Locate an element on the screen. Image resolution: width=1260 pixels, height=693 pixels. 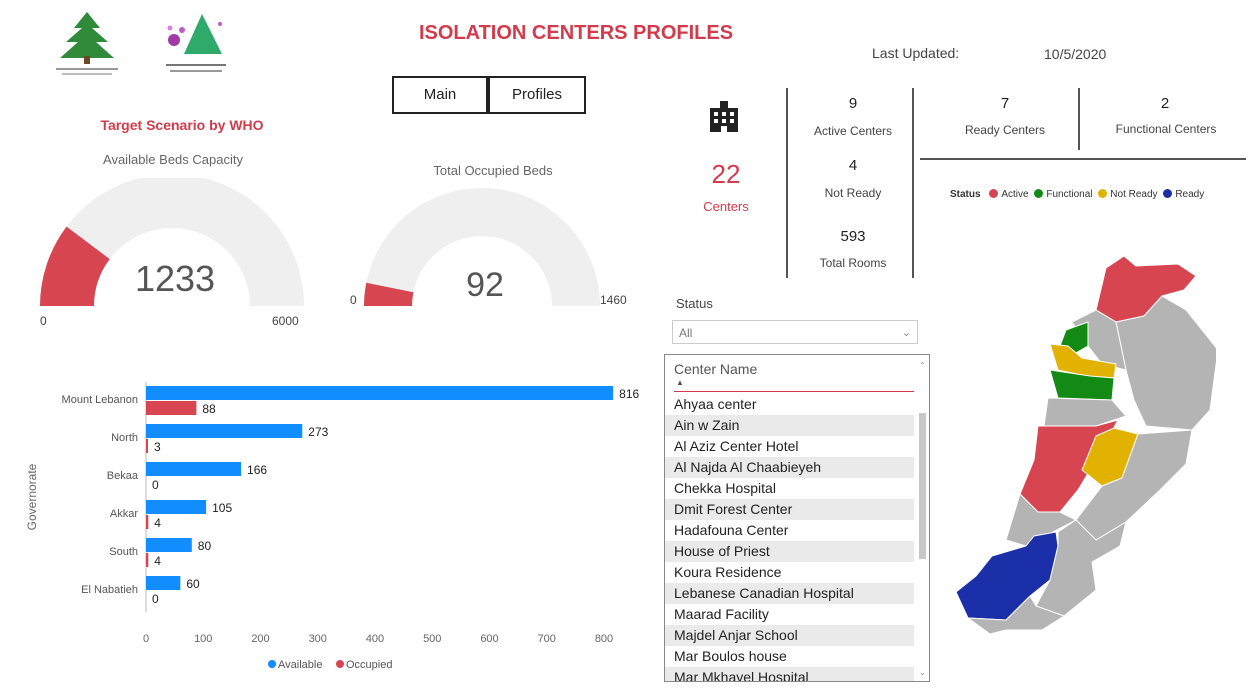
list-item: Mar Mkhayel Hospital is located at coordinates (789, 674).